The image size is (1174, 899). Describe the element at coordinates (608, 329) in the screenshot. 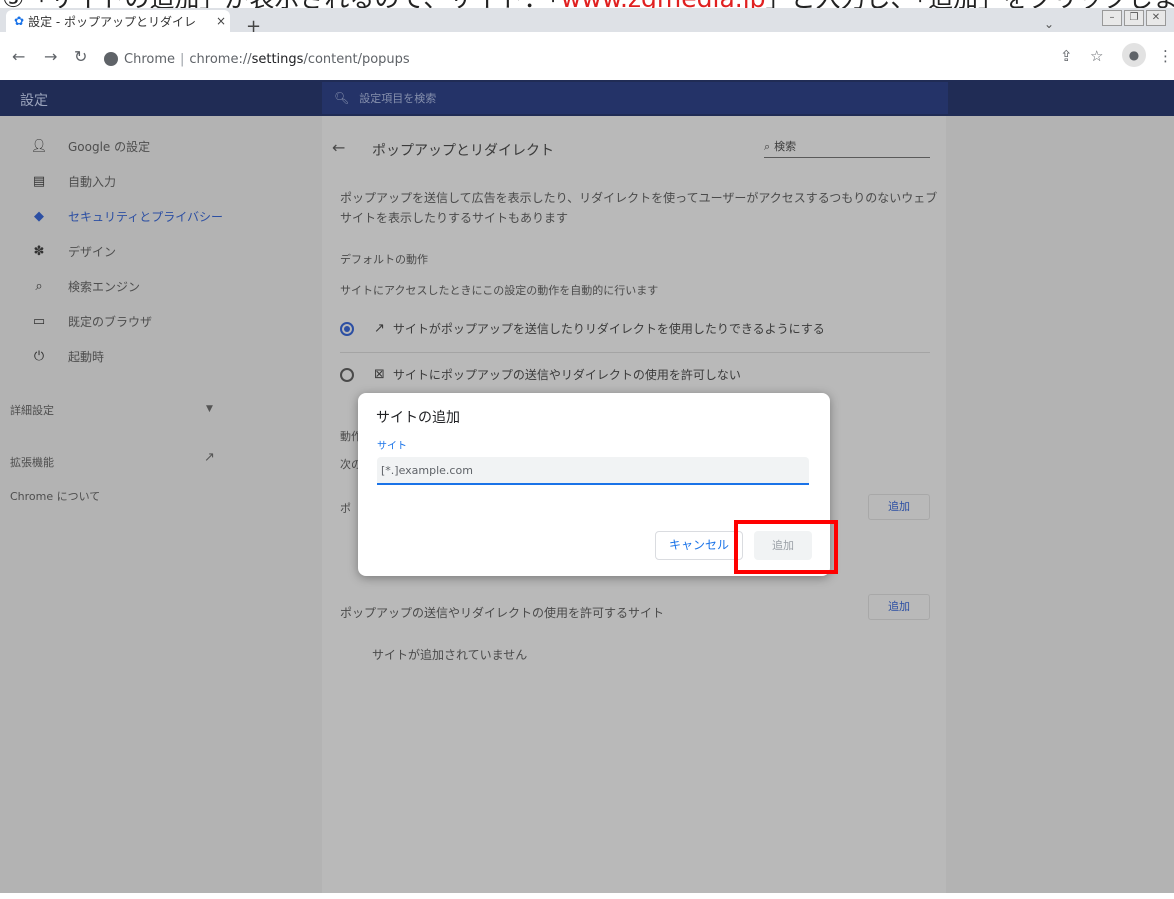

I see `radio-allow-label: サイトがポップアップを送信したりリダイレクトを使用したりできるようにする` at that location.